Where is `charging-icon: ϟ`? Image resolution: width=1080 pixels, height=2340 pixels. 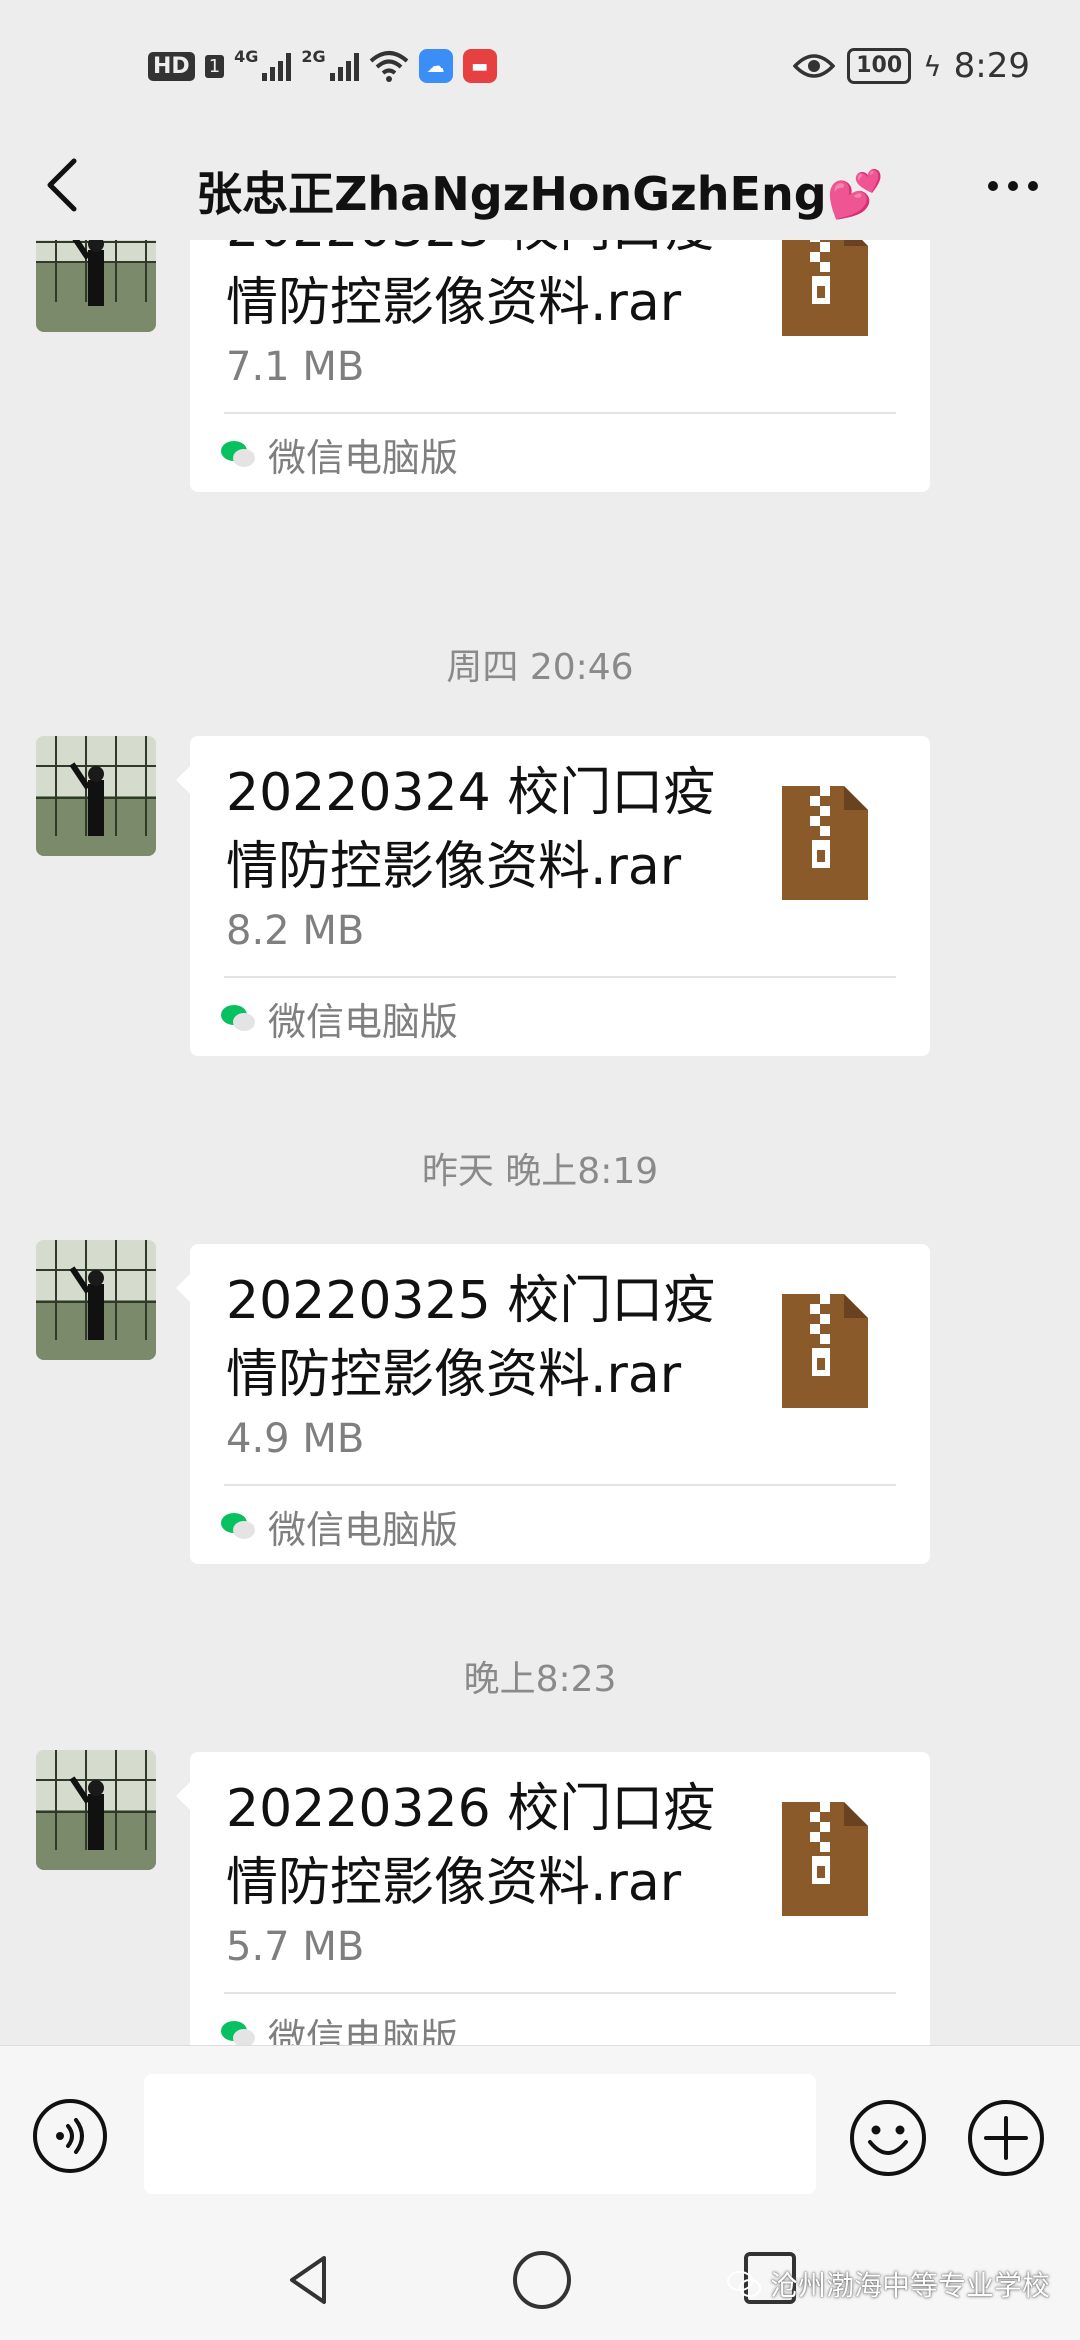
charging-icon: ϟ is located at coordinates (932, 66).